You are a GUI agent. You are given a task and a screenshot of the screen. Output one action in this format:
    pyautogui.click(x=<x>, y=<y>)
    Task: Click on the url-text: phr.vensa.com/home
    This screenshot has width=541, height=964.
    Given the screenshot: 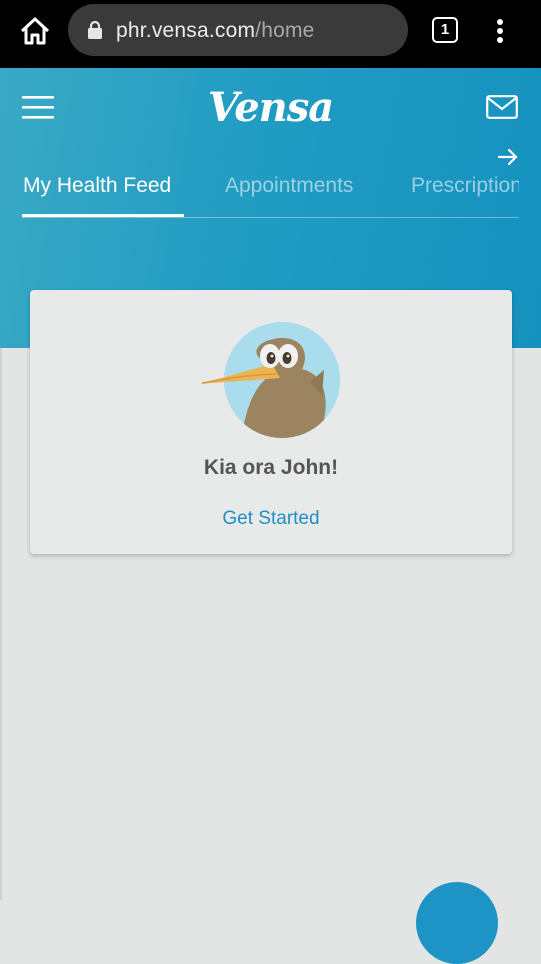 What is the action you would take?
    pyautogui.click(x=215, y=31)
    